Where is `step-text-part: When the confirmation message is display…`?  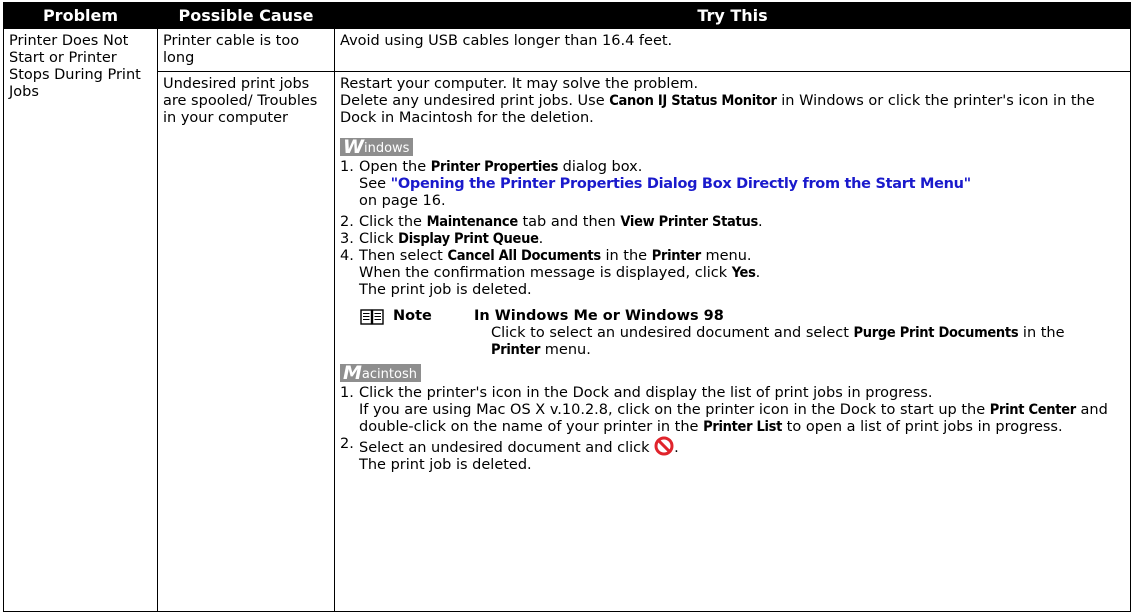 step-text-part: When the confirmation message is display… is located at coordinates (545, 273).